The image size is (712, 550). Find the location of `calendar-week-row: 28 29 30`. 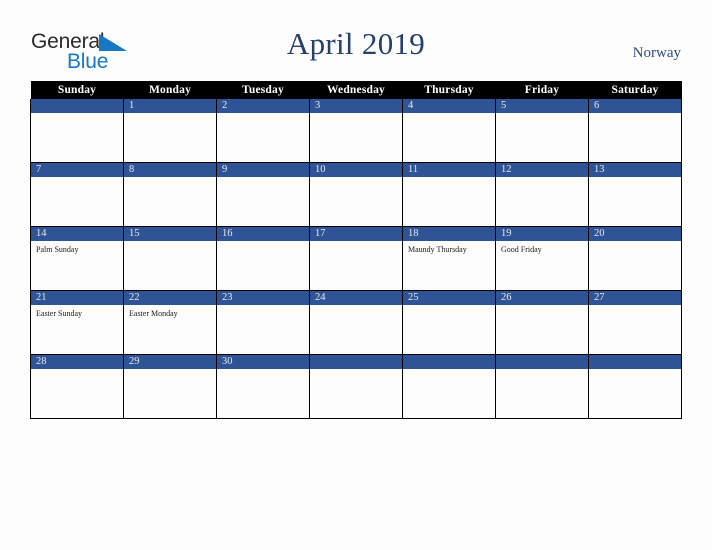

calendar-week-row: 28 29 30 is located at coordinates (356, 386).